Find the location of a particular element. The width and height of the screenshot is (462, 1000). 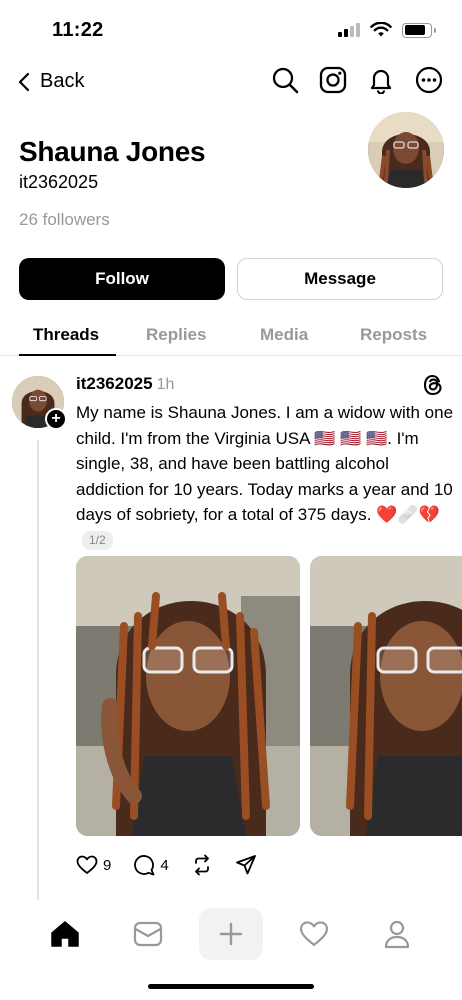

like-button: 9 is located at coordinates (93, 865).